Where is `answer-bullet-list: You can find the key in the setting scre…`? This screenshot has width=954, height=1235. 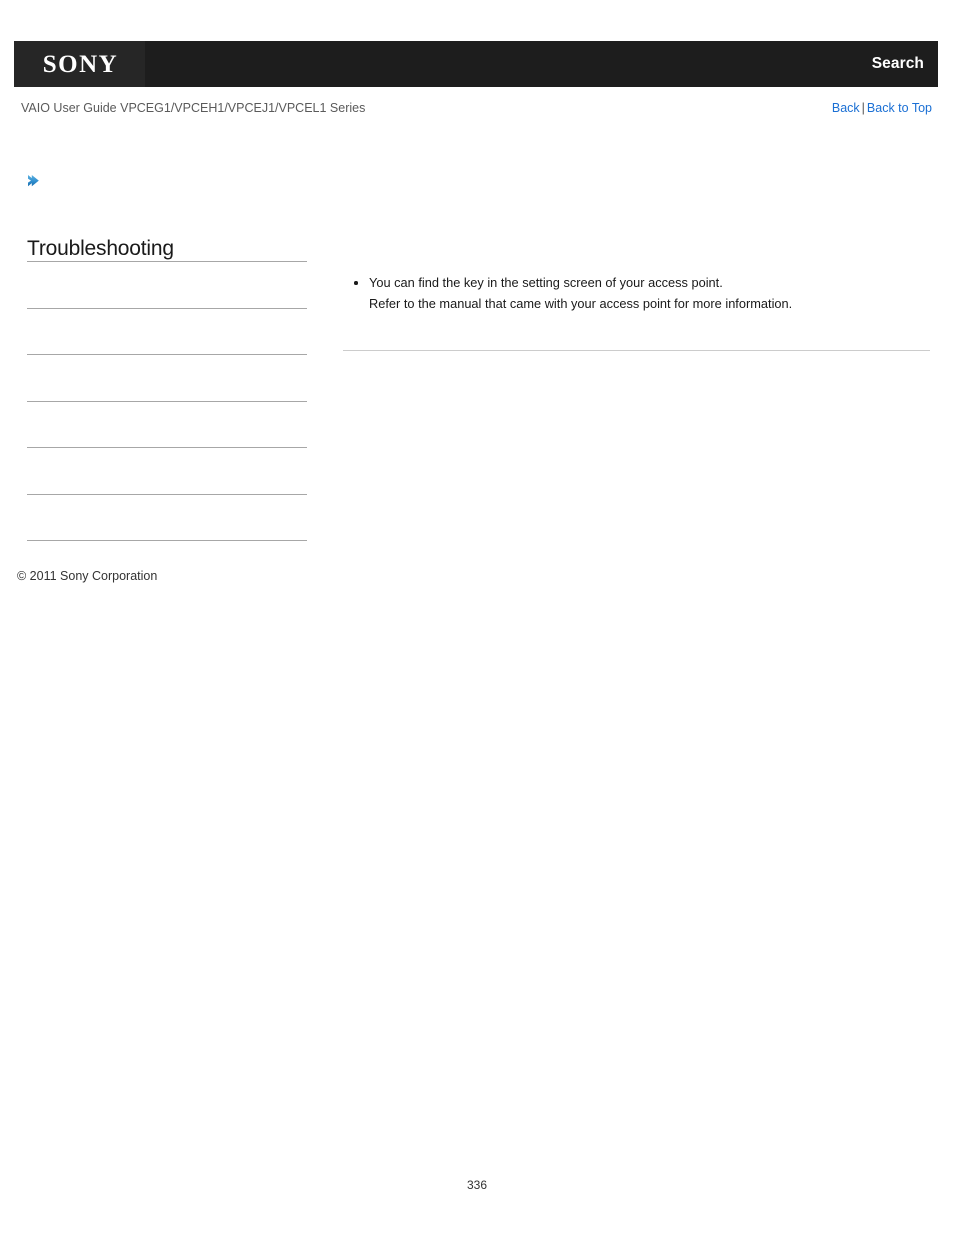
answer-bullet-list: You can find the key in the setting scre… is located at coordinates (636, 293).